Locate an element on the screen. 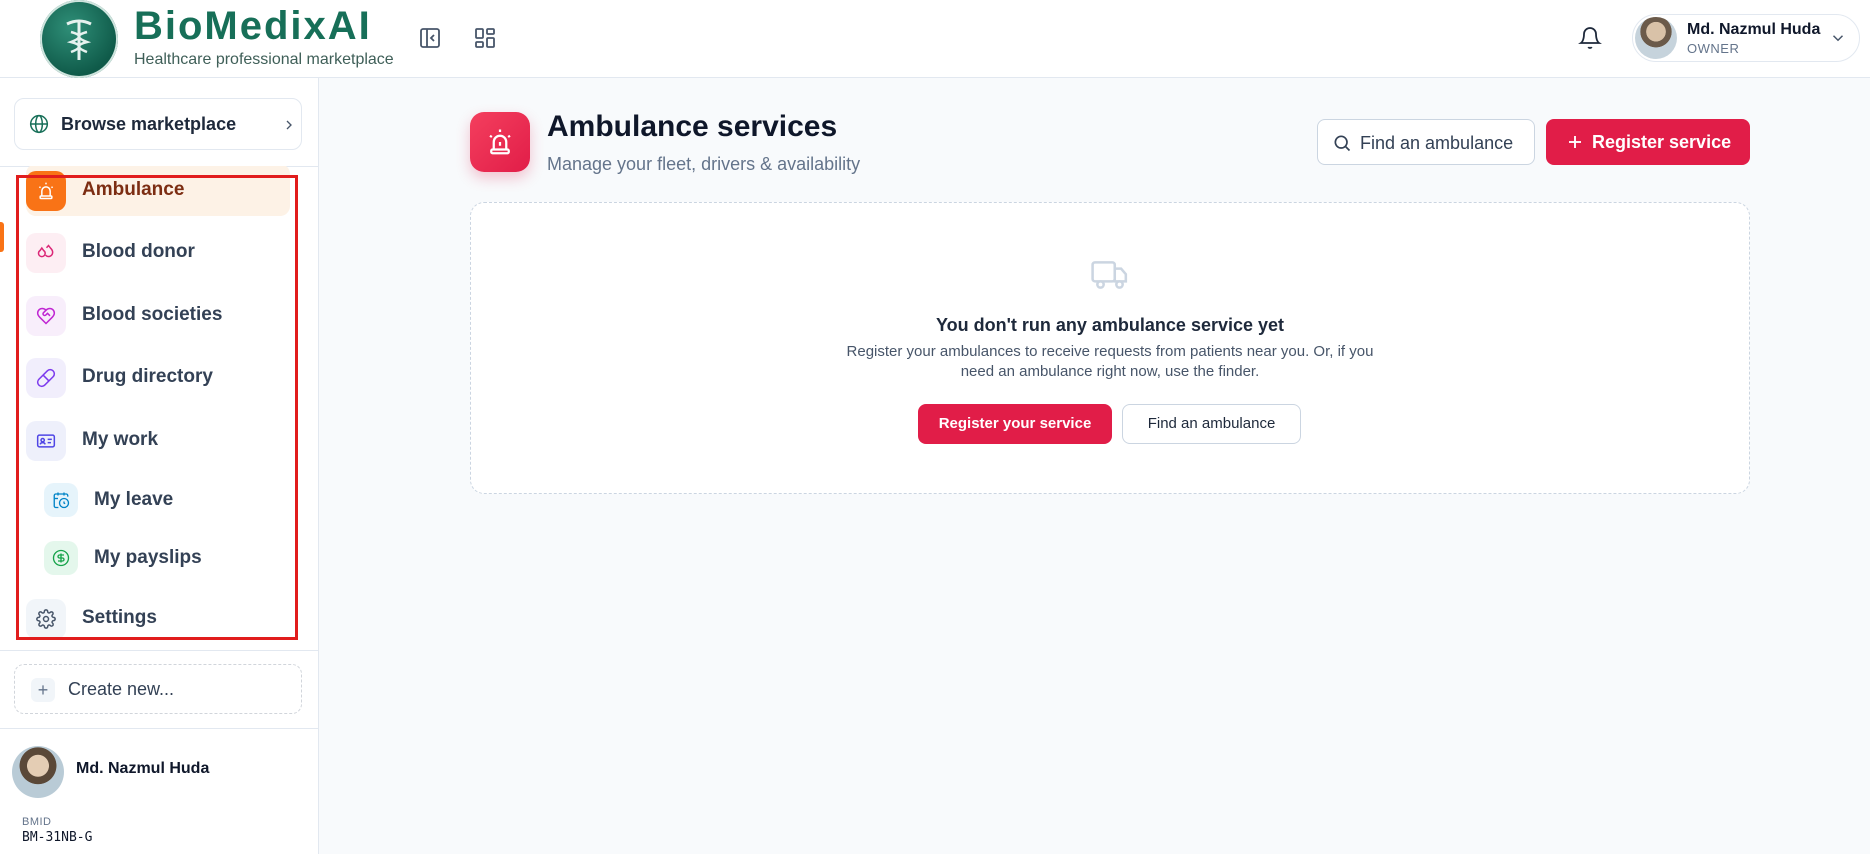 This screenshot has height=854, width=1870. truck-icon is located at coordinates (1109, 275).